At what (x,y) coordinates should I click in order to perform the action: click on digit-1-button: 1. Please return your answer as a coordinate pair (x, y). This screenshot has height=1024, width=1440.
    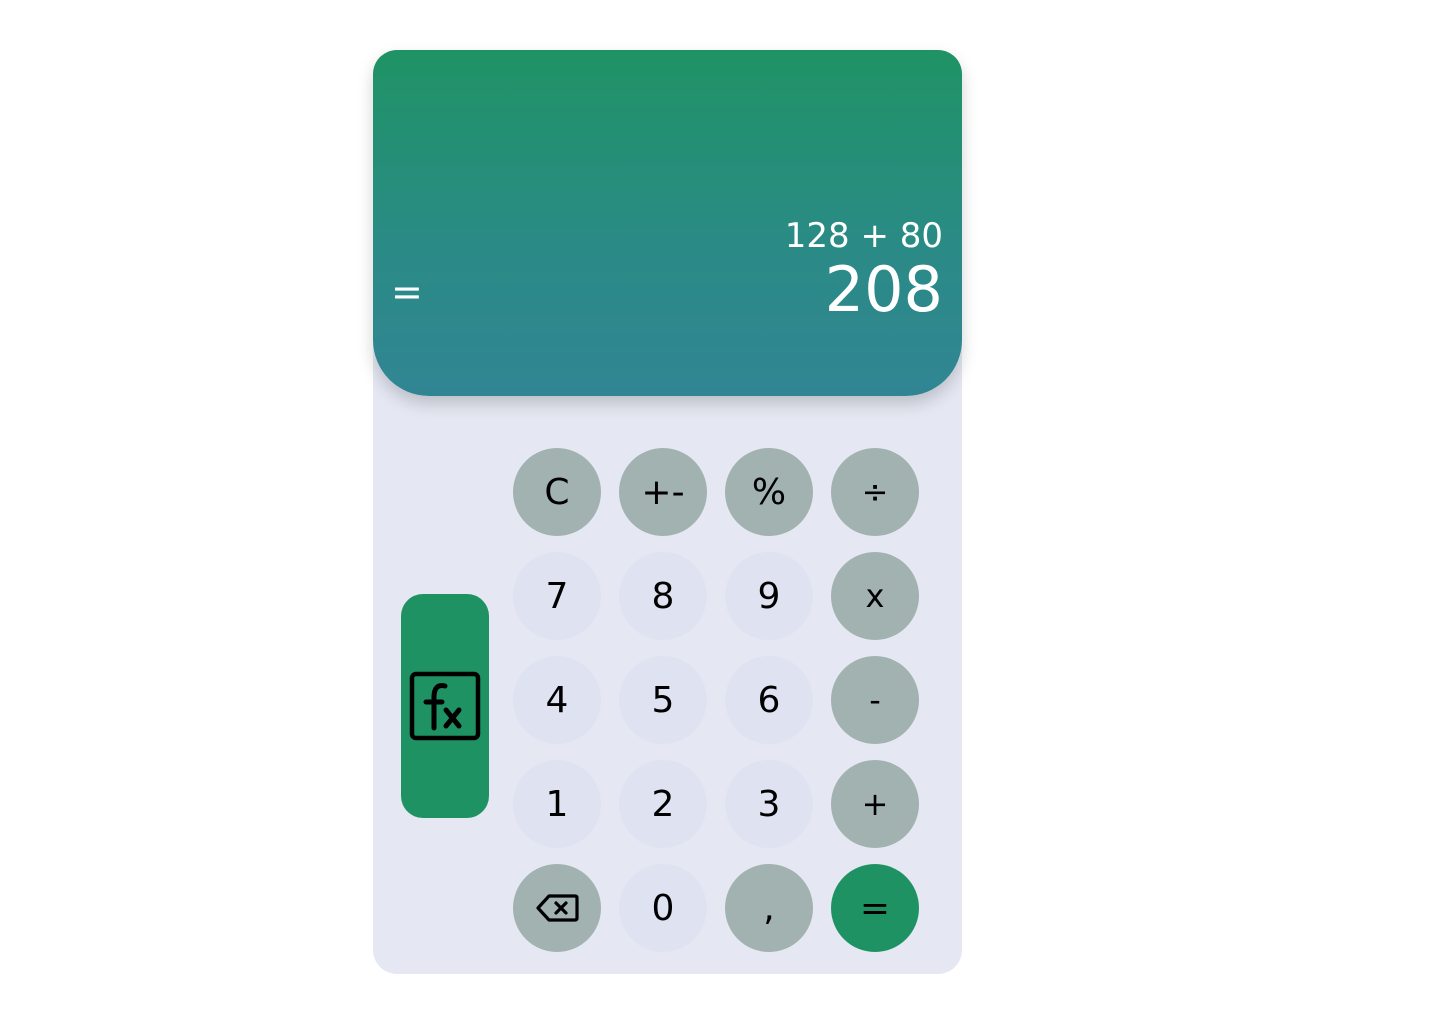
    Looking at the image, I should click on (557, 804).